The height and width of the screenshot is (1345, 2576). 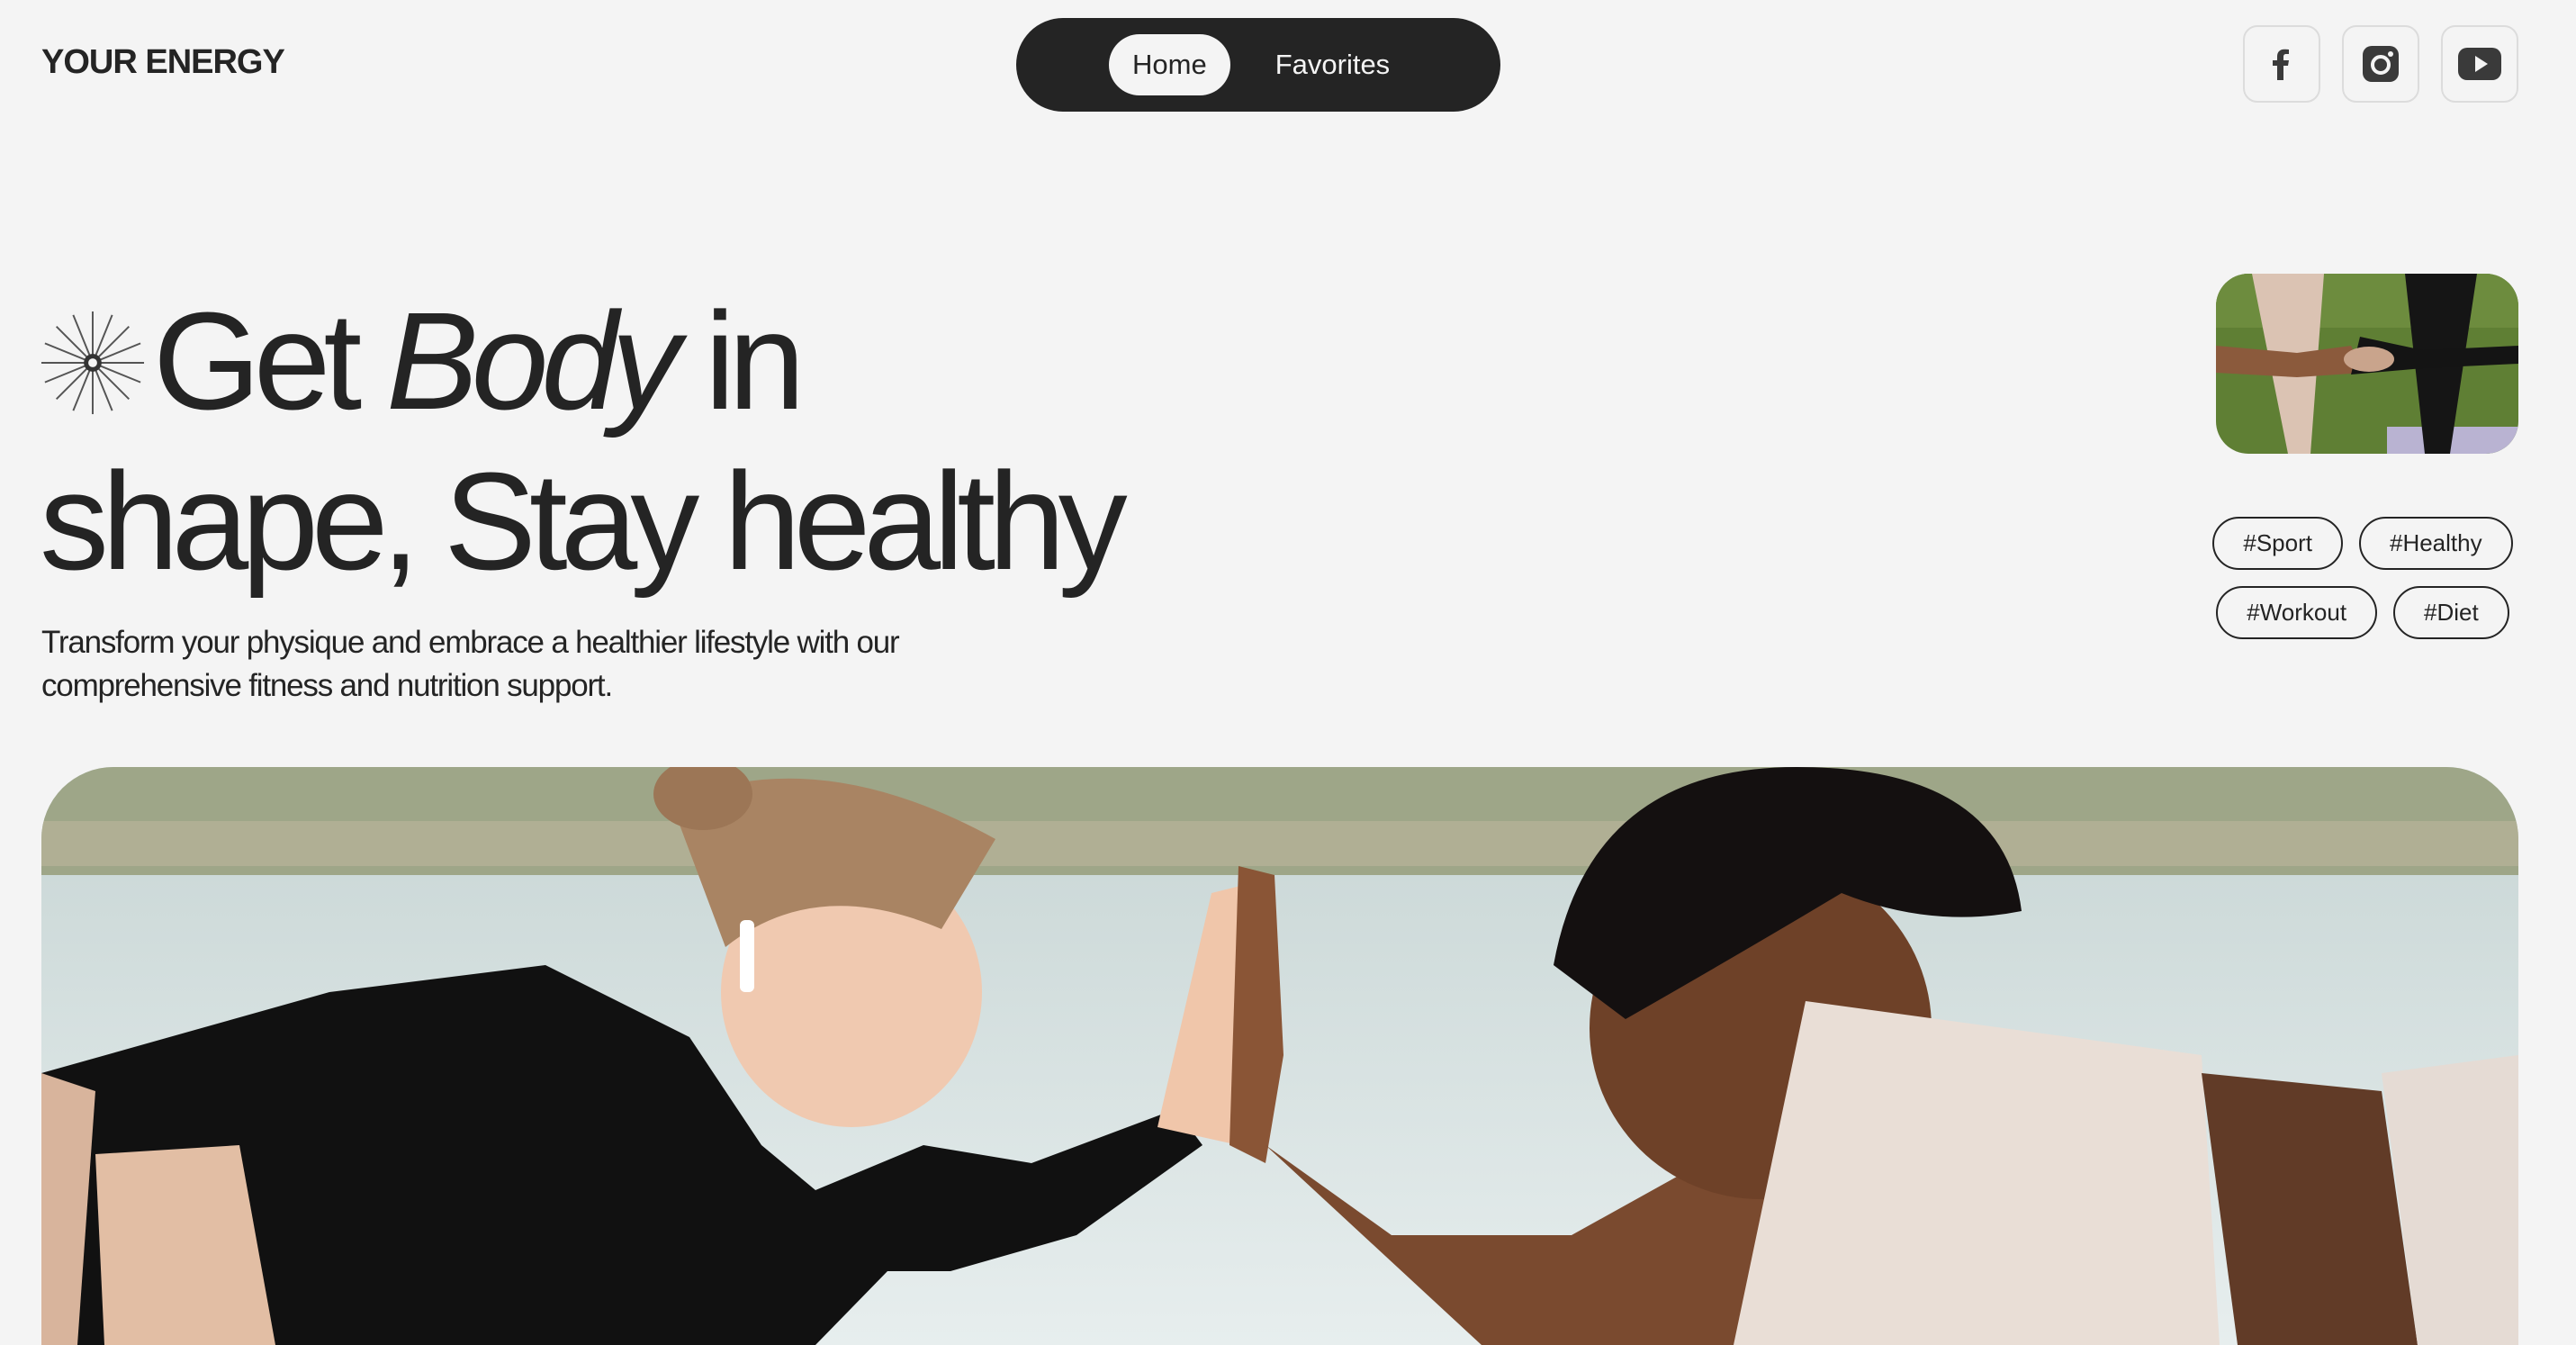 What do you see at coordinates (2297, 612) in the screenshot?
I see `tag-workout: #Workout` at bounding box center [2297, 612].